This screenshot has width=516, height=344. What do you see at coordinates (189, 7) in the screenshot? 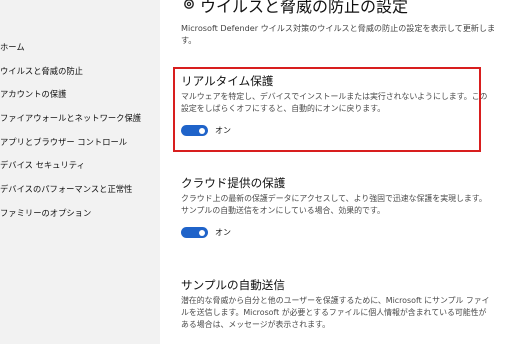
I see `settings-gear-icon` at bounding box center [189, 7].